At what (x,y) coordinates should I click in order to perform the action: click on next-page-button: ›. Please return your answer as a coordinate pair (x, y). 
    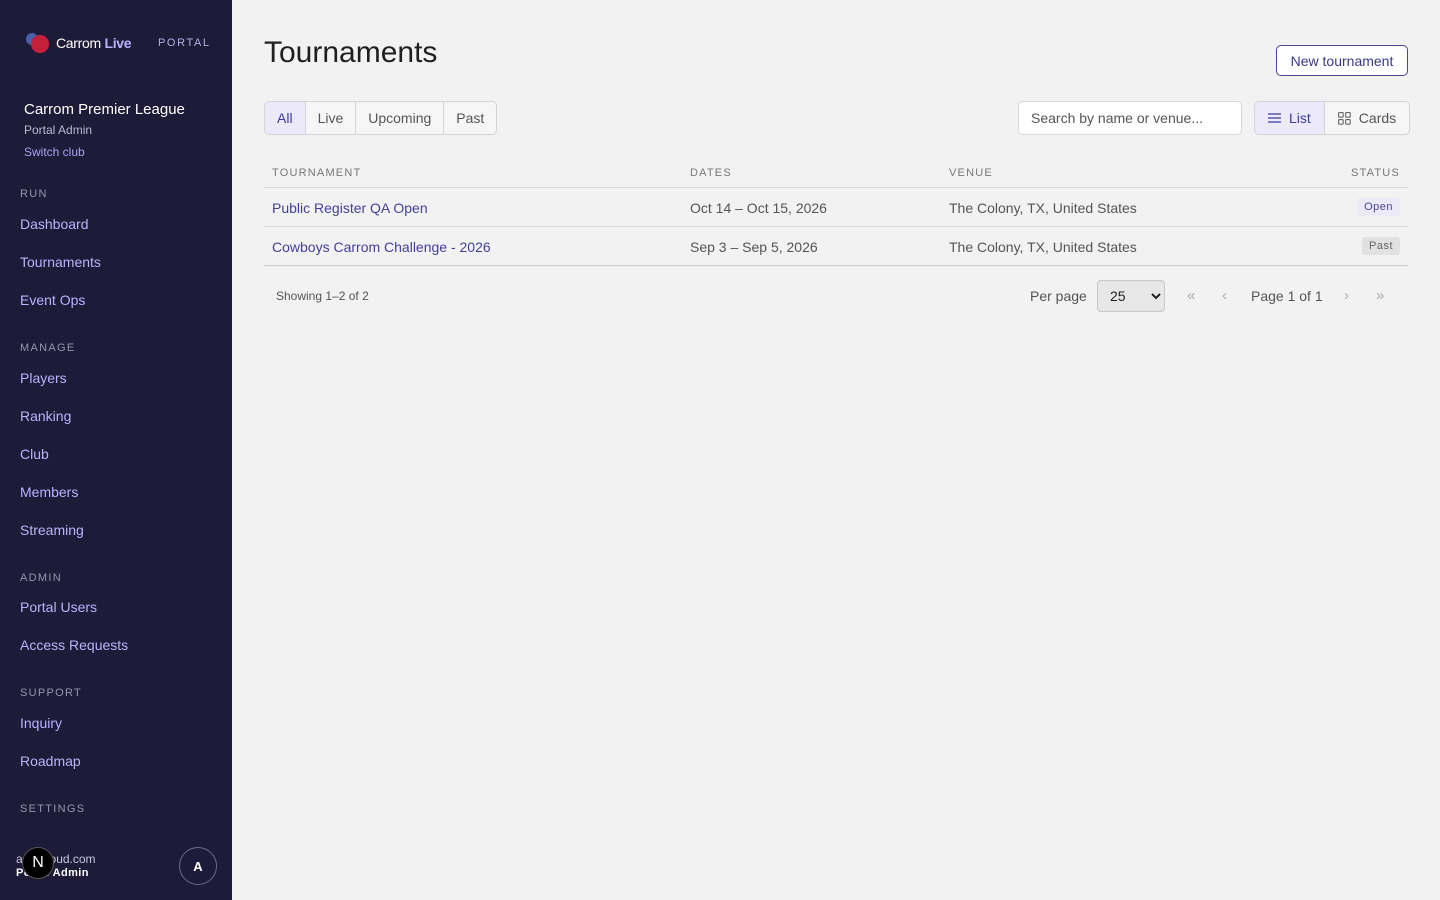
    Looking at the image, I should click on (1346, 295).